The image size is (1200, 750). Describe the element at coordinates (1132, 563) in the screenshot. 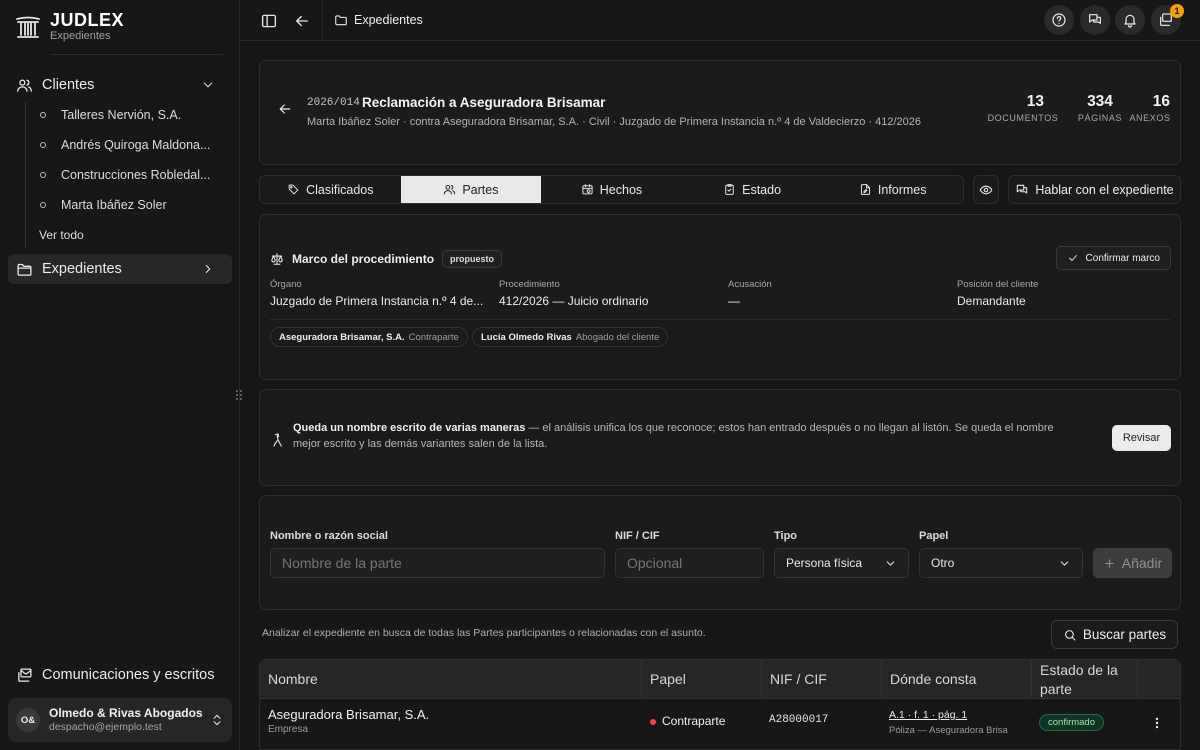

I see `add-party-button: Añadir` at that location.